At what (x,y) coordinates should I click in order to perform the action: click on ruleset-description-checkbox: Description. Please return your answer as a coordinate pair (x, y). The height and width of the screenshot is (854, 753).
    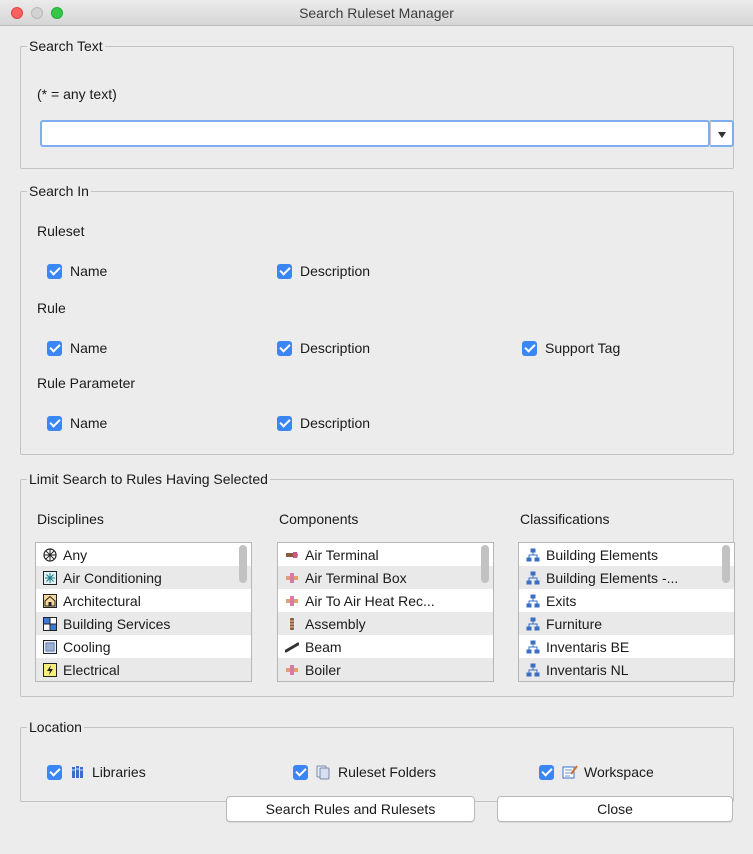
    Looking at the image, I should click on (323, 271).